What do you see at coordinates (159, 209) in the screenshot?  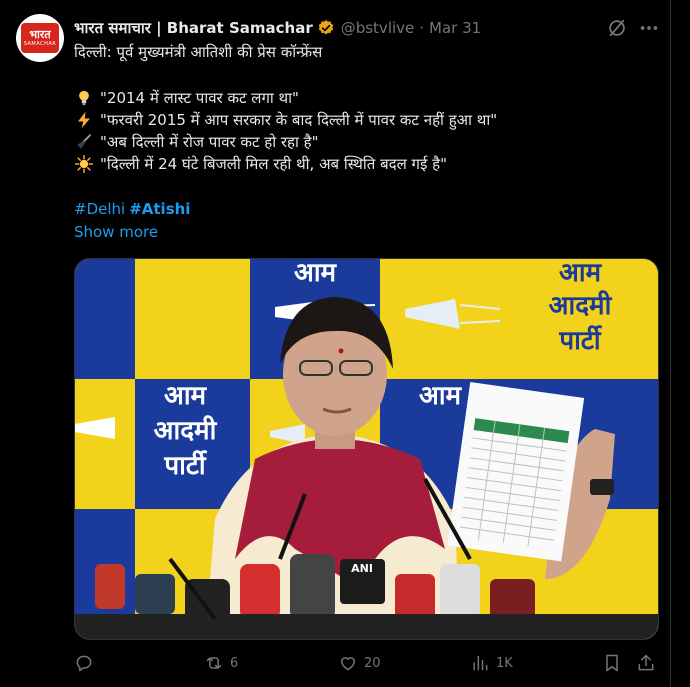 I see `hashtag-atishi: #Atishi` at bounding box center [159, 209].